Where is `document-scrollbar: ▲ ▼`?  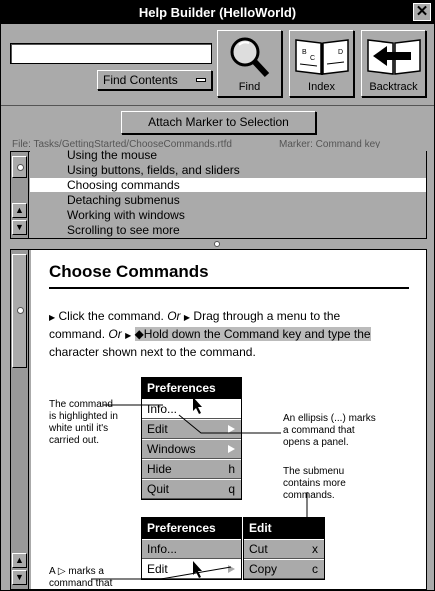 document-scrollbar: ▲ ▼ is located at coordinates (20, 419).